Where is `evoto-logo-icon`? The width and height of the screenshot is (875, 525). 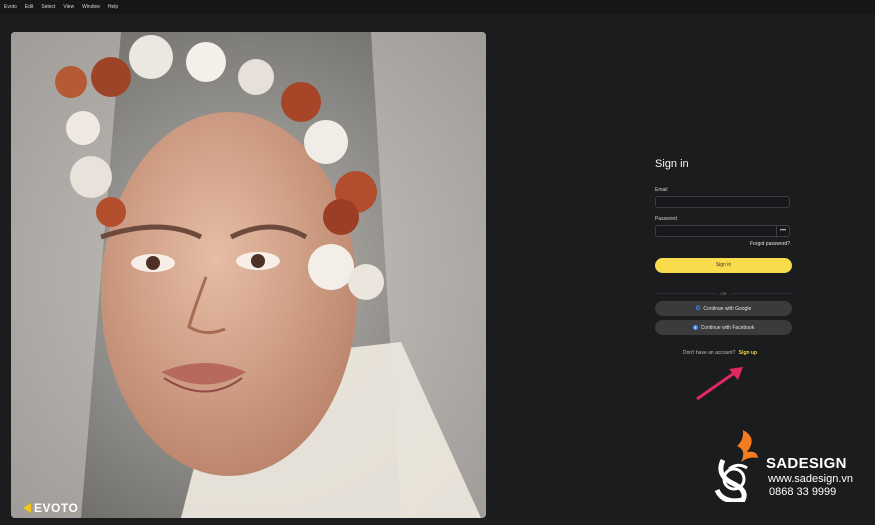 evoto-logo-icon is located at coordinates (27, 508).